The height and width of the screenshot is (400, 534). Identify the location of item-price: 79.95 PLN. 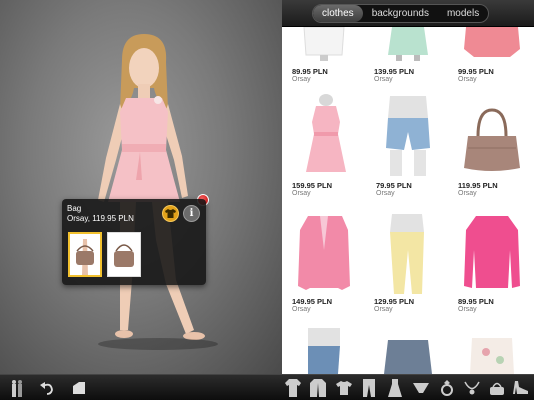
(394, 185).